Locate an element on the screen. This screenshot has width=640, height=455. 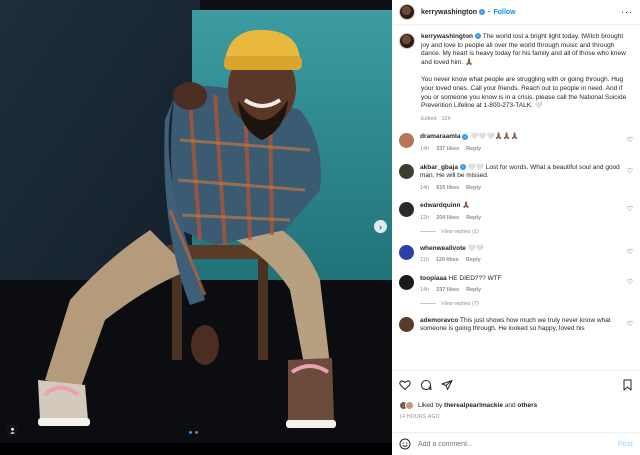
comment-username: toopiaaa is located at coordinates (433, 278).